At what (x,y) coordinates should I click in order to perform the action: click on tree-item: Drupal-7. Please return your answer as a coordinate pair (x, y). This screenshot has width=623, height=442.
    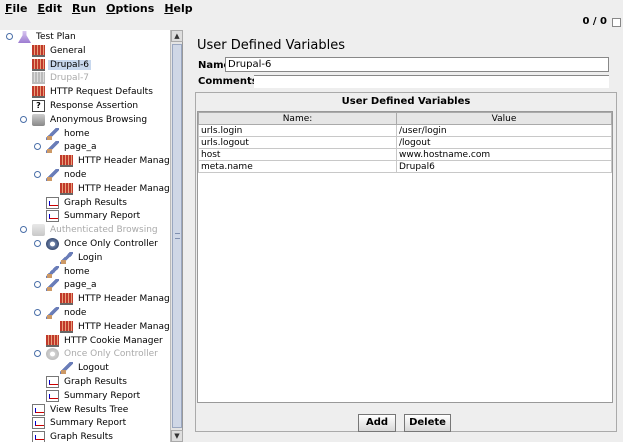
    Looking at the image, I should click on (61, 78).